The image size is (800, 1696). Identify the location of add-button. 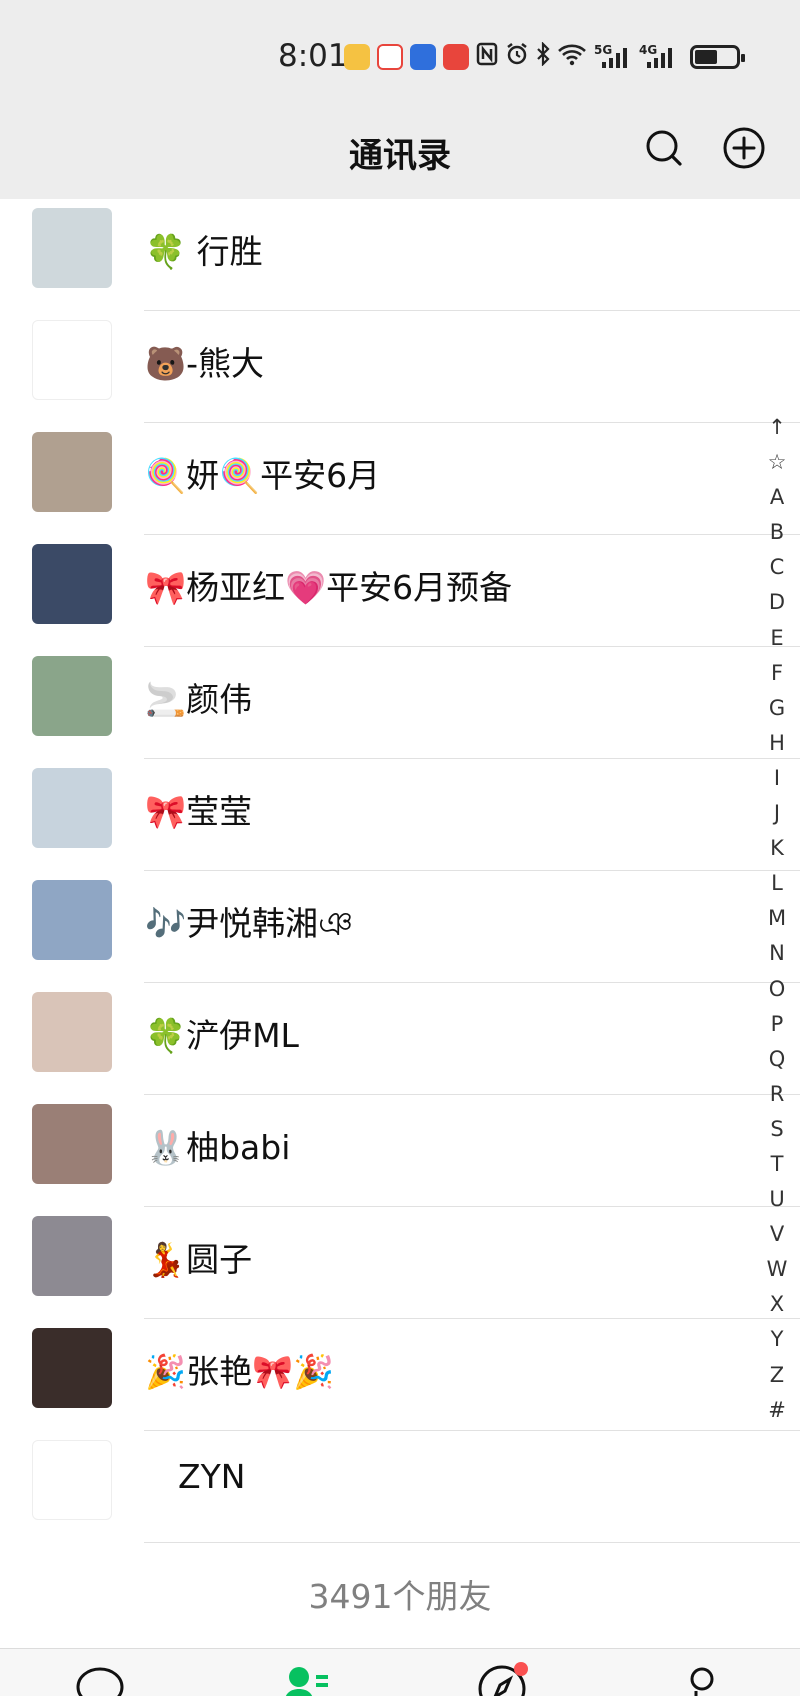
(744, 148).